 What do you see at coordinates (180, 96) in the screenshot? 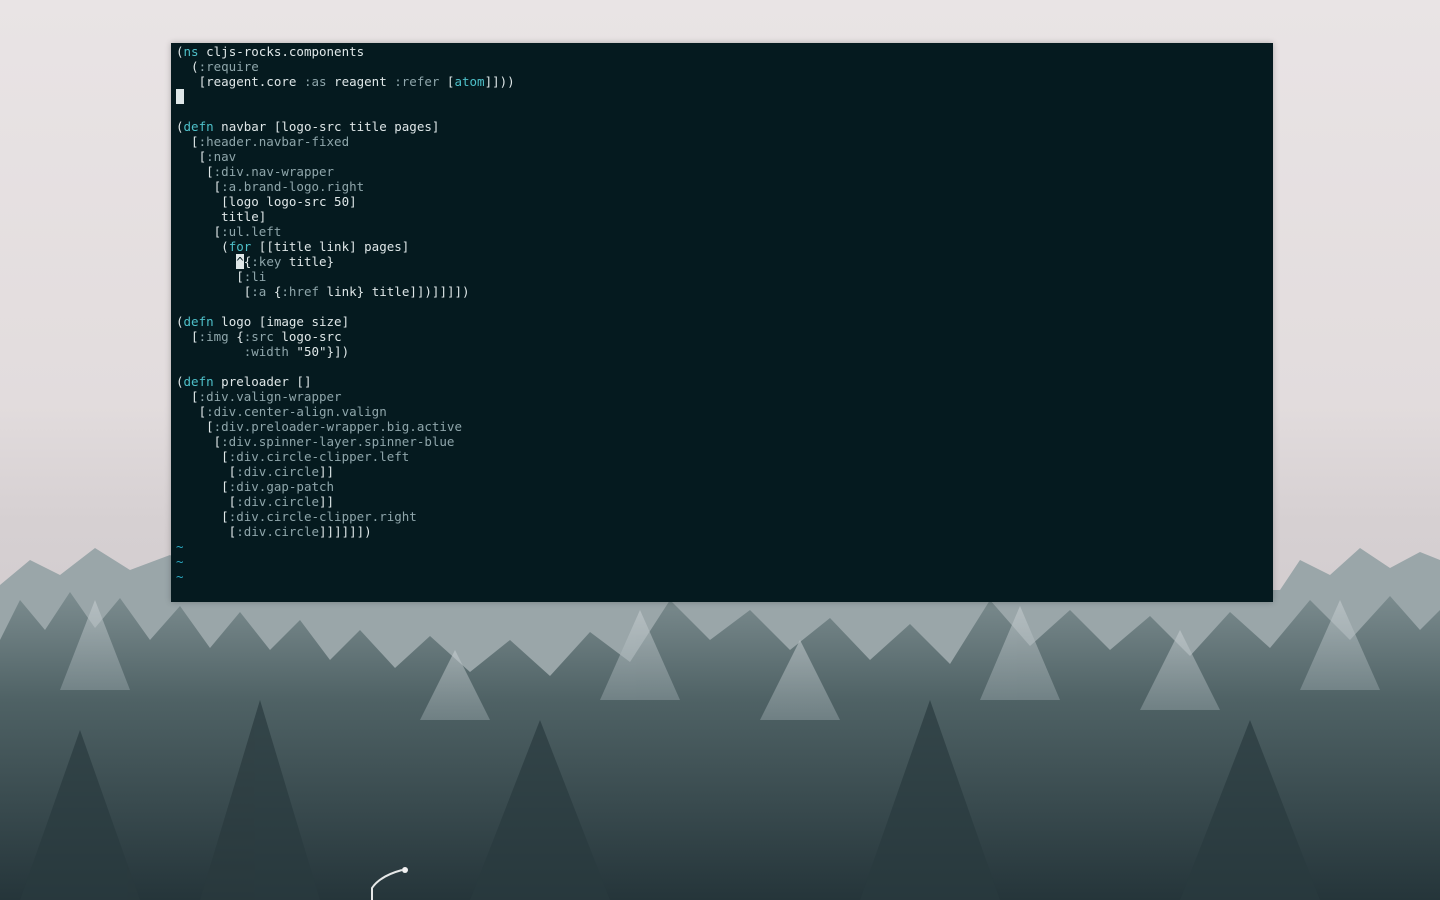
I see `text-cursor` at bounding box center [180, 96].